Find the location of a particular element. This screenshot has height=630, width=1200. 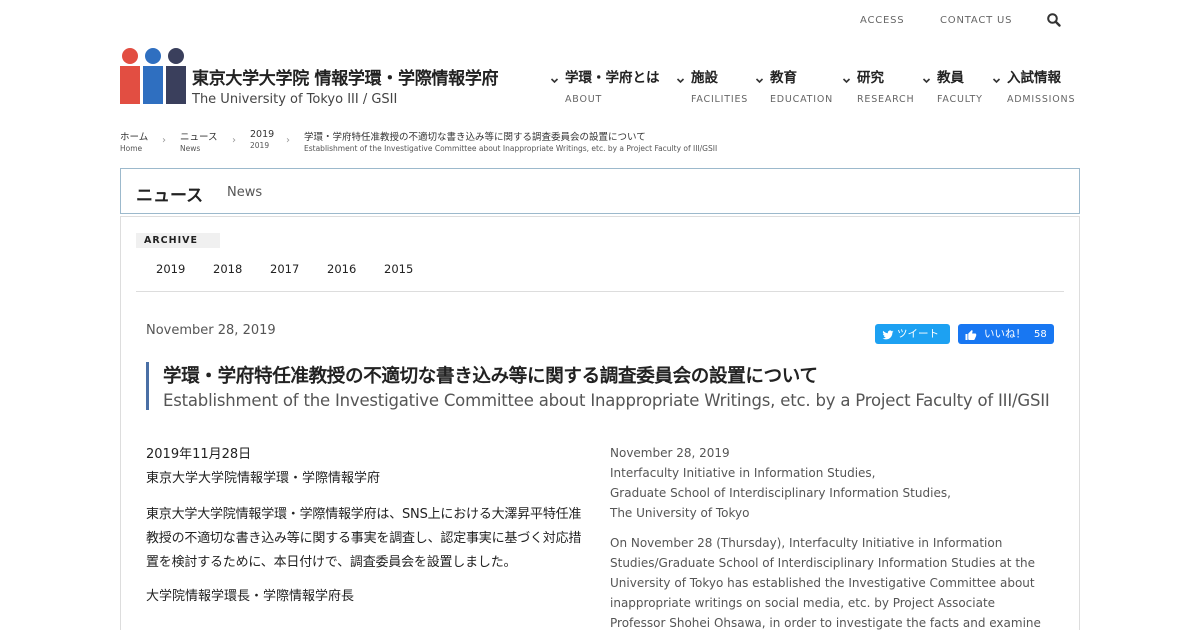

nav-item-education: 教育 EDUCATION is located at coordinates (794, 85).